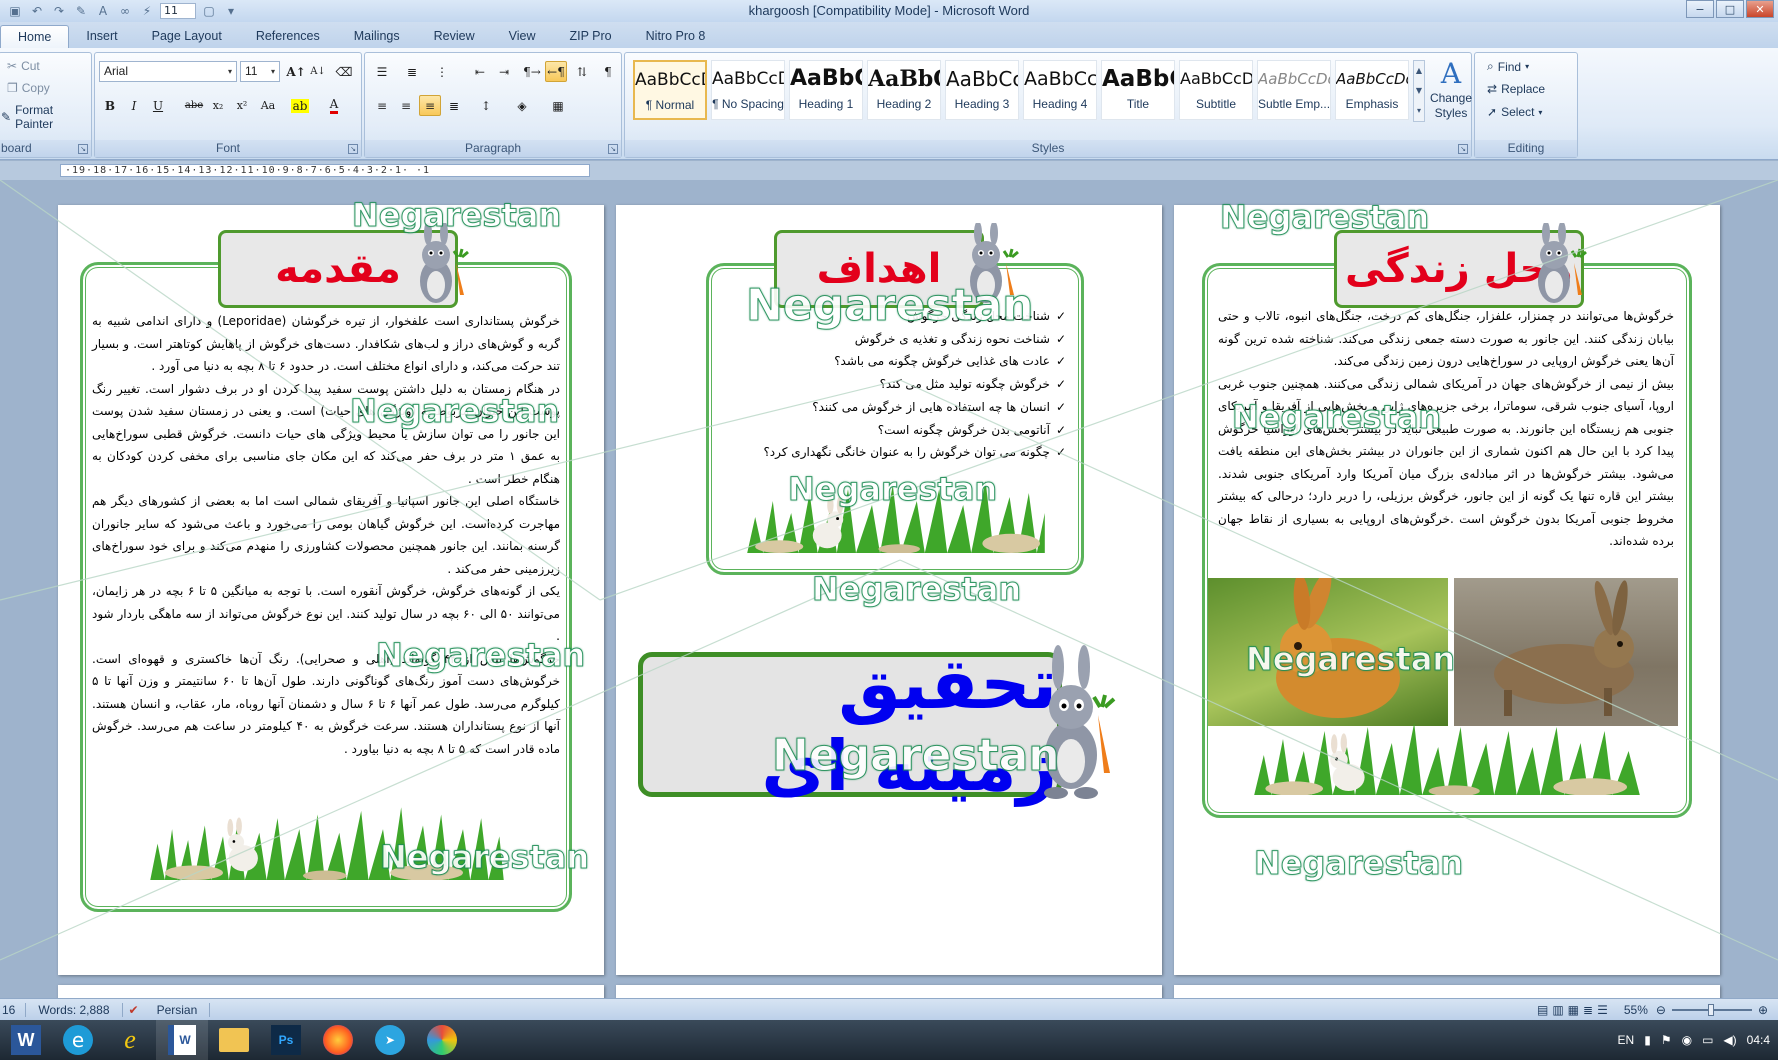  I want to click on language-indicator: Persian, so click(178, 1009).